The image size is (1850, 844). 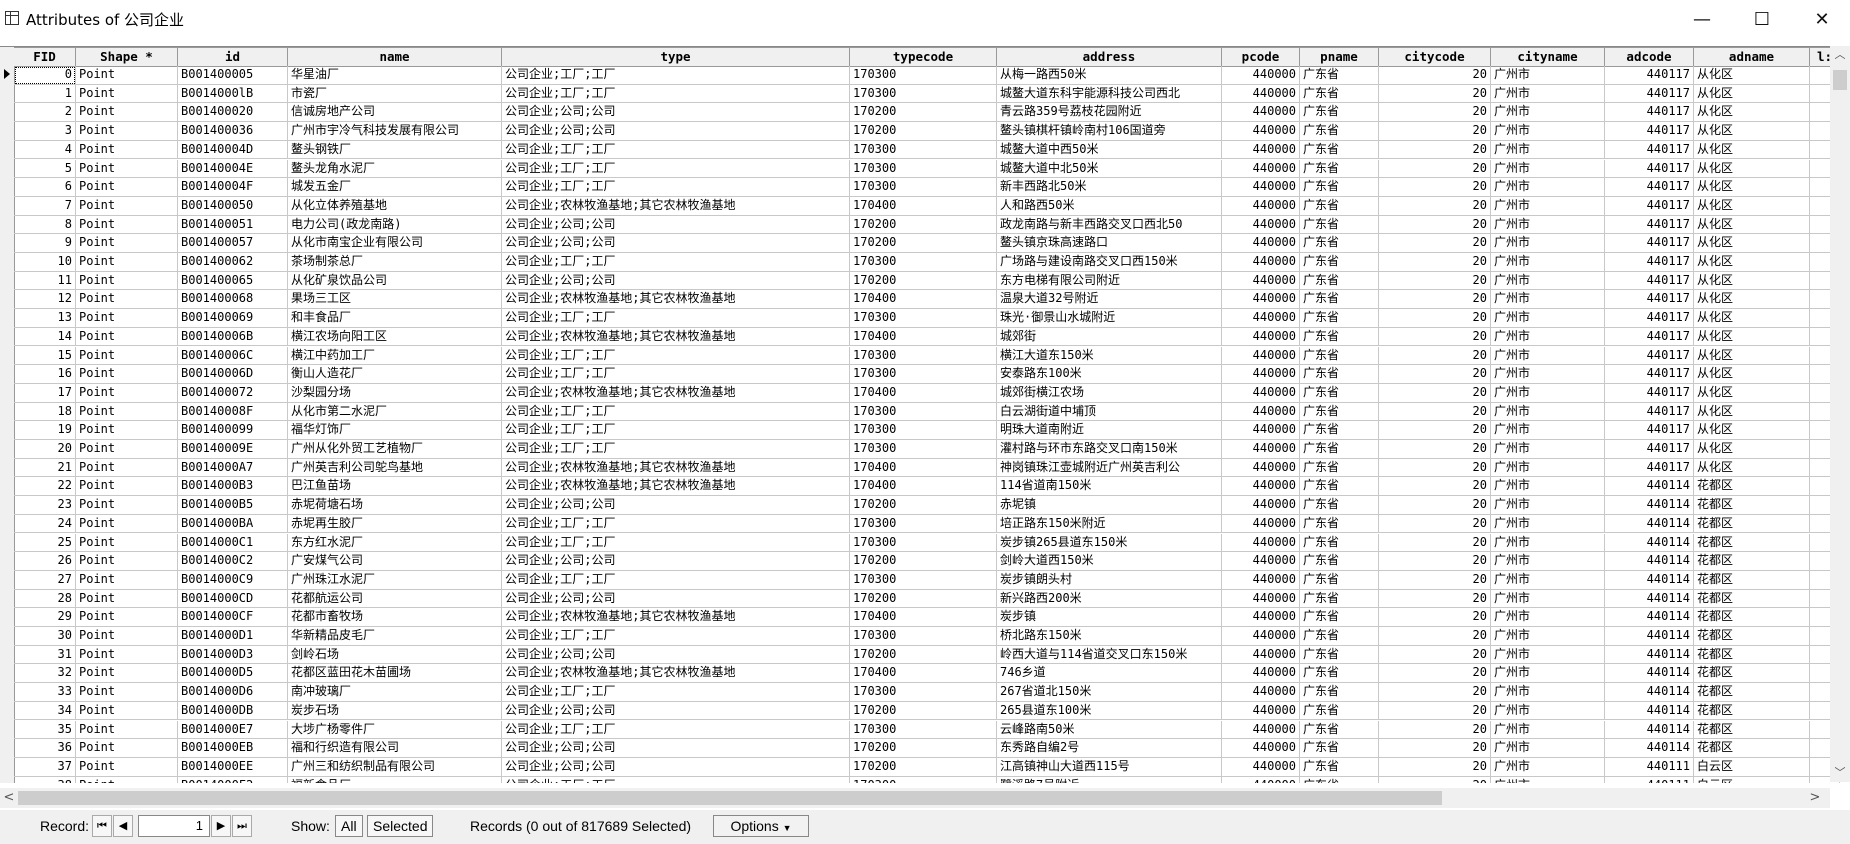 I want to click on cell-name: 剑岭石场, so click(x=395, y=655).